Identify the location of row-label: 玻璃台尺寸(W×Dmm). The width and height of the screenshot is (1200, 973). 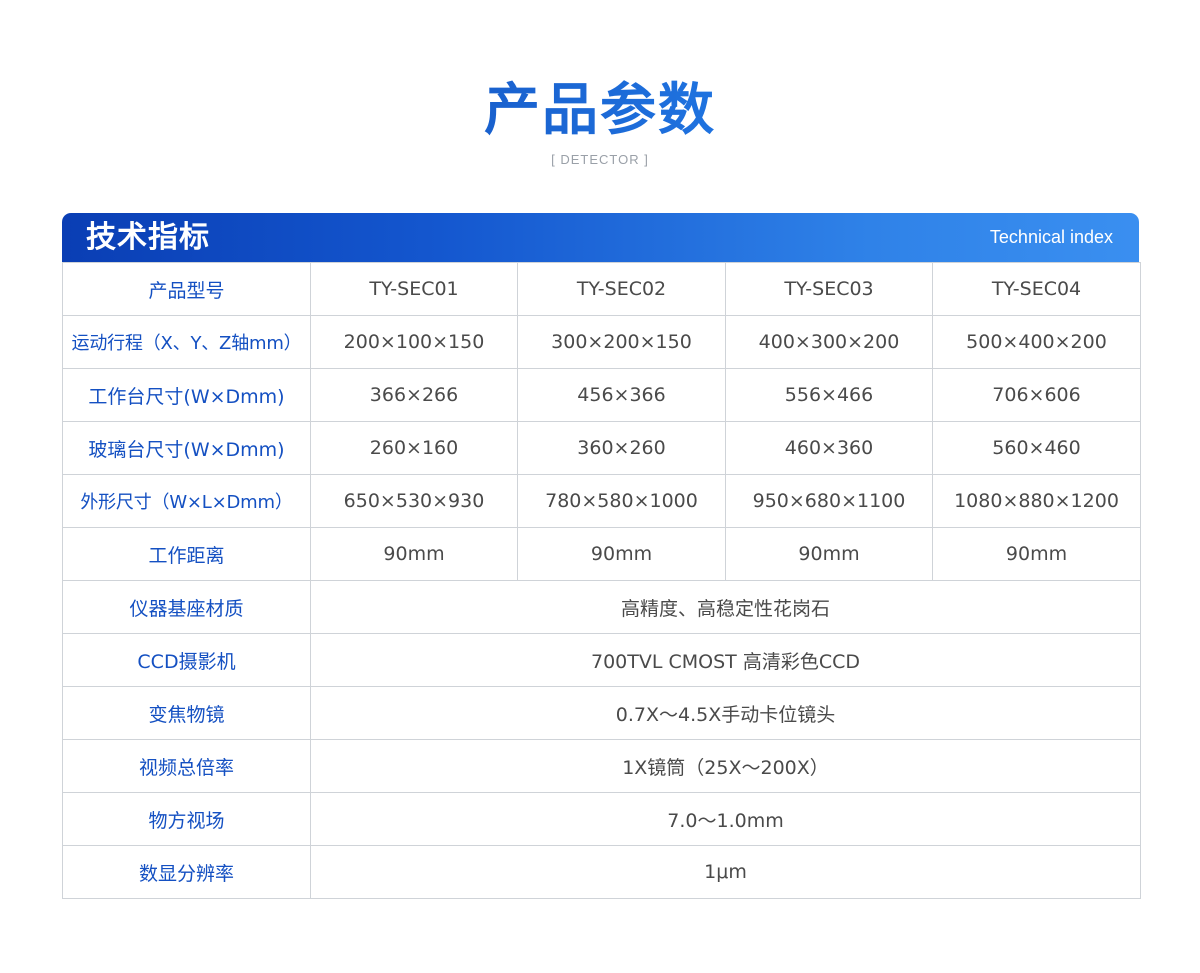
(186, 448).